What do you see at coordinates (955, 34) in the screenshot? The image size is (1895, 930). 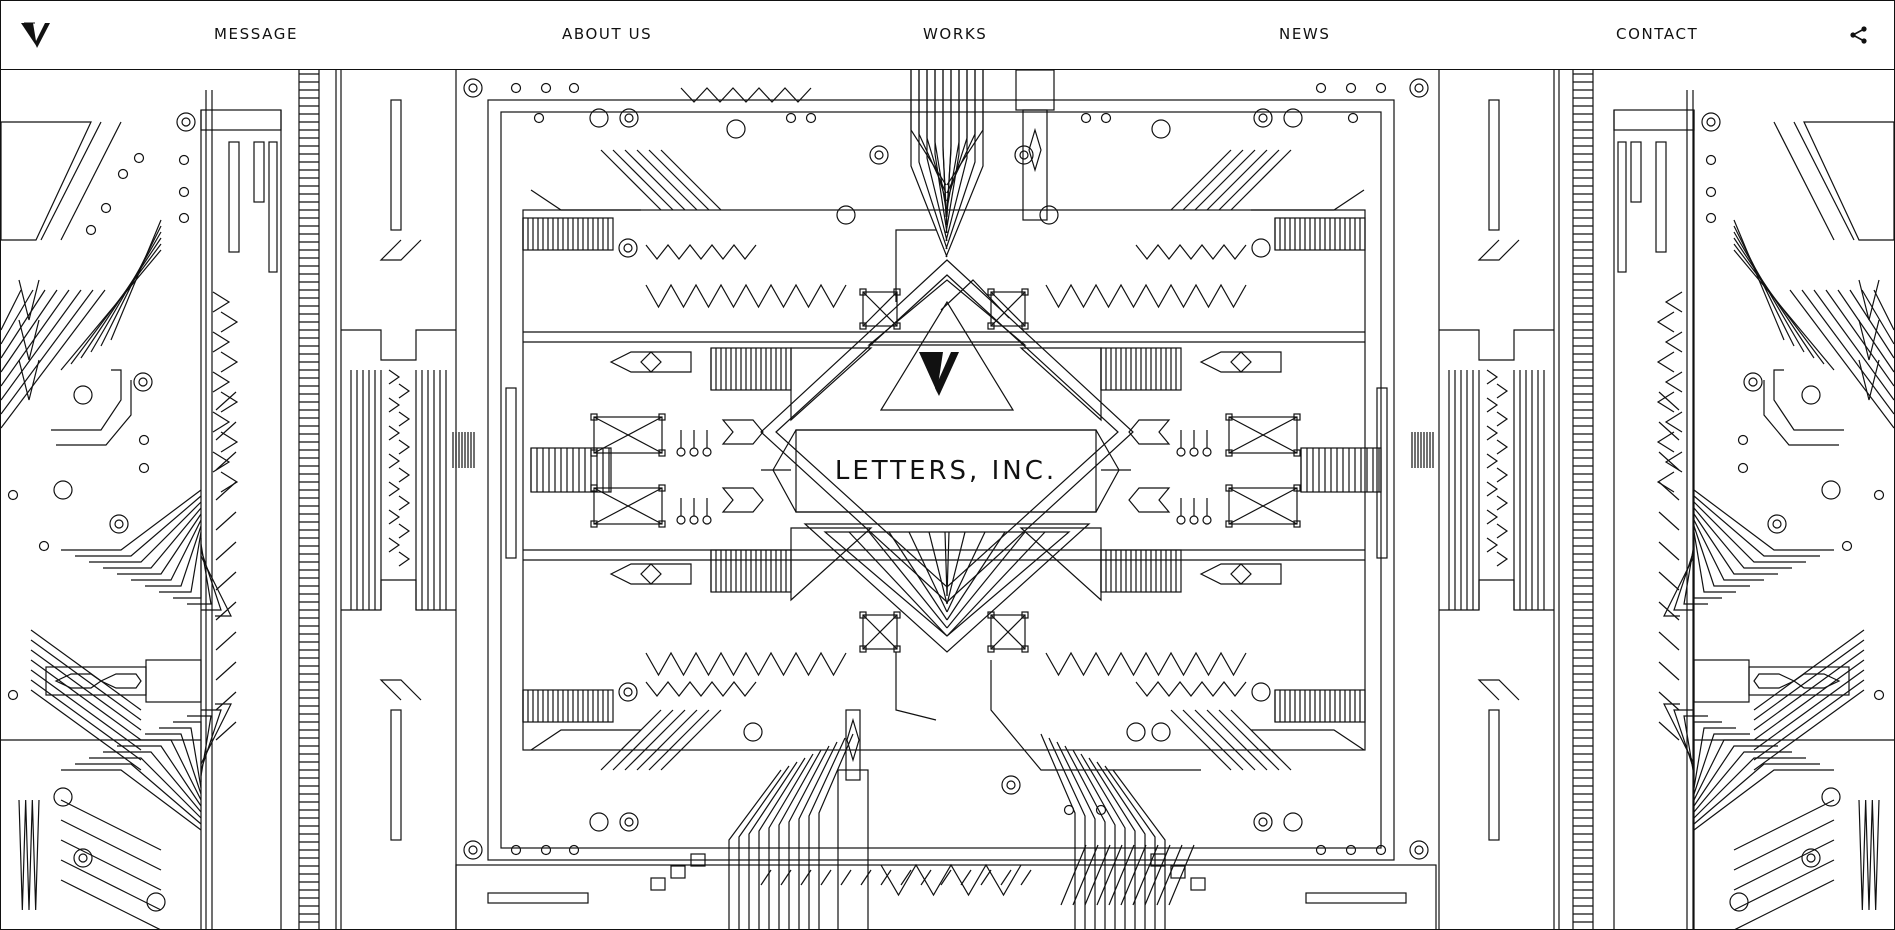 I see `nav-works: WORKS` at bounding box center [955, 34].